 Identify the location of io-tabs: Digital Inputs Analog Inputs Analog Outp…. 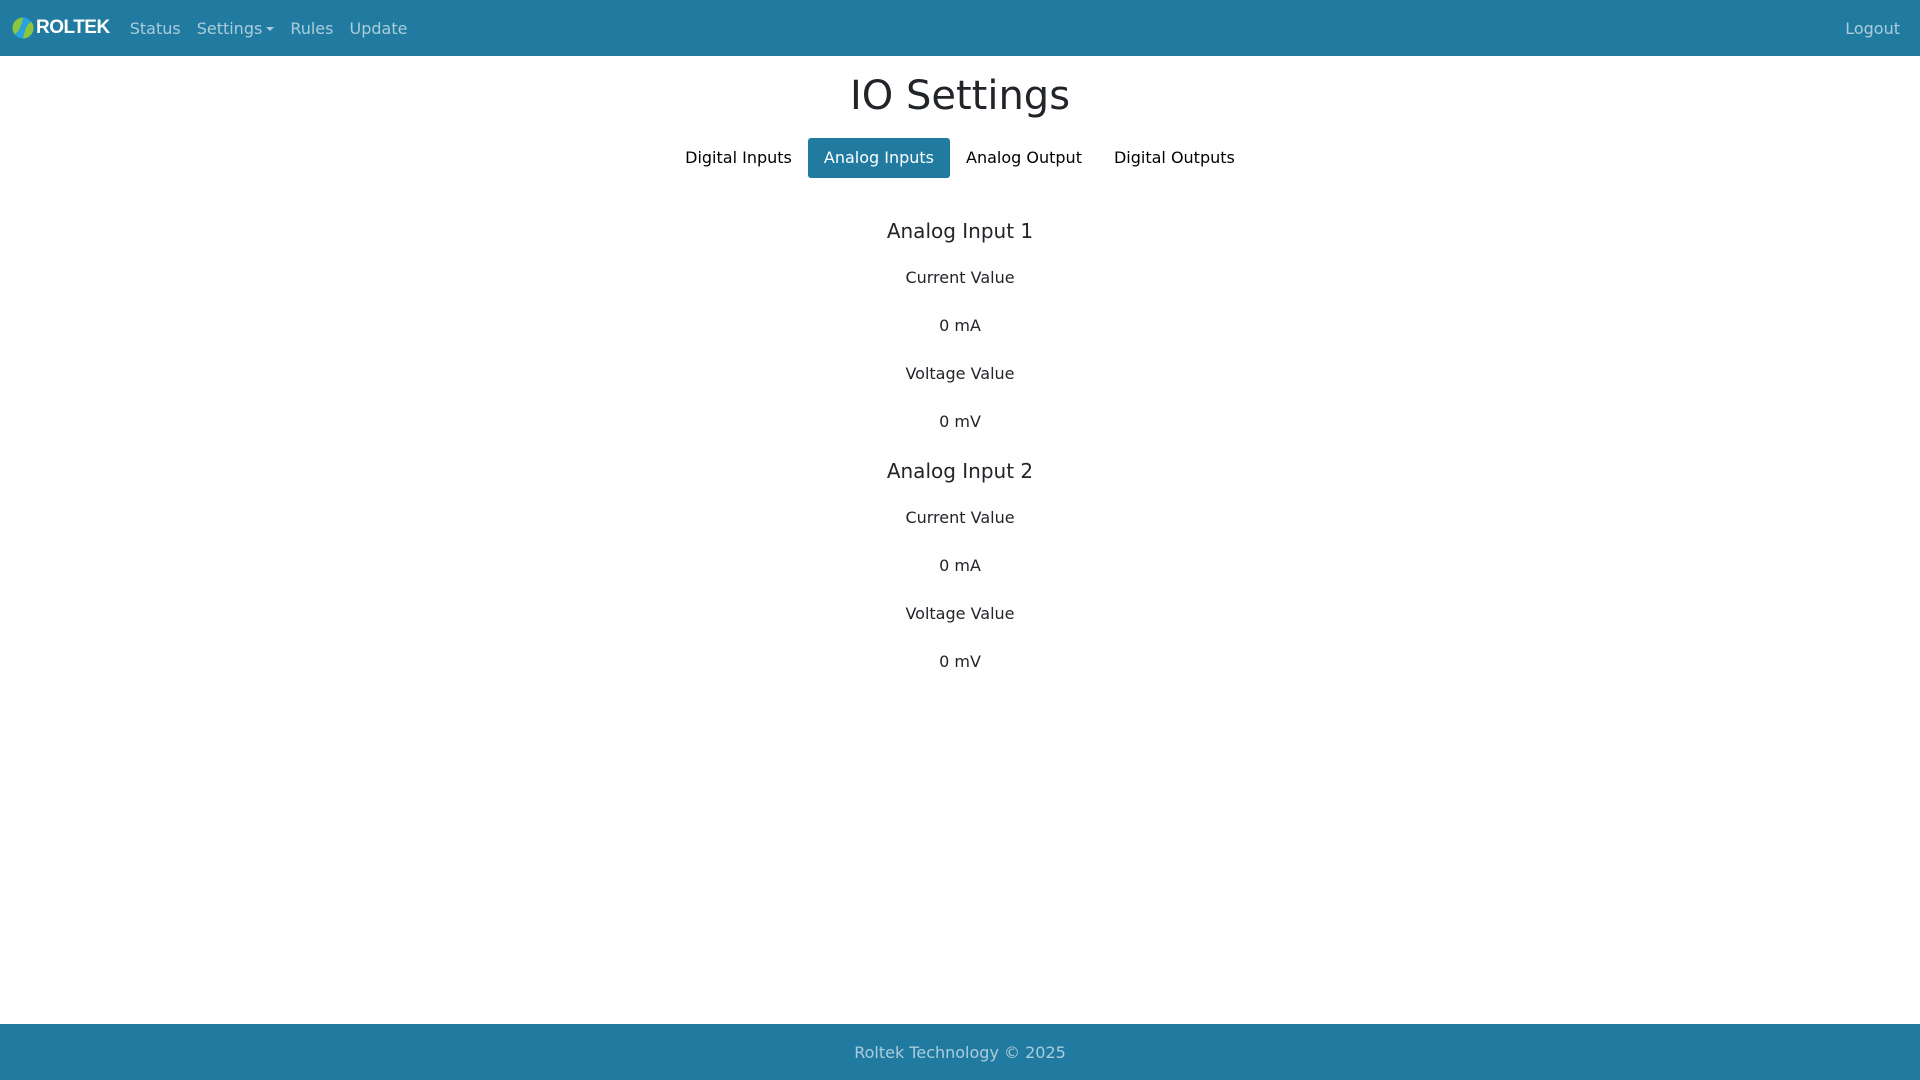
(960, 158).